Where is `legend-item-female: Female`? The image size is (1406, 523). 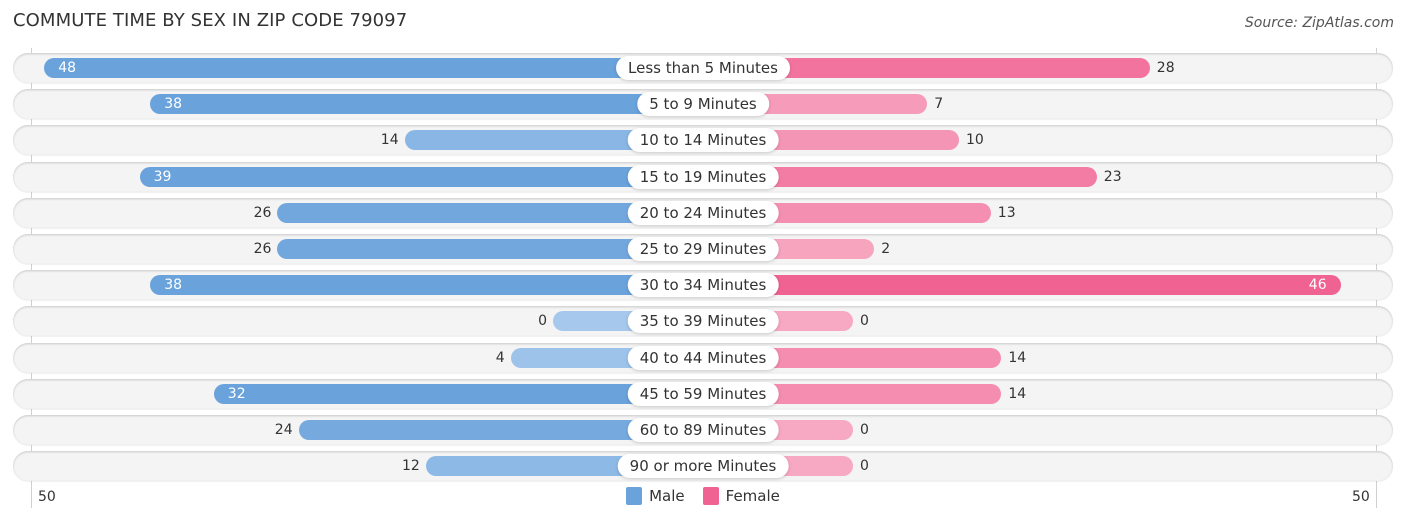
legend-item-female: Female is located at coordinates (741, 496).